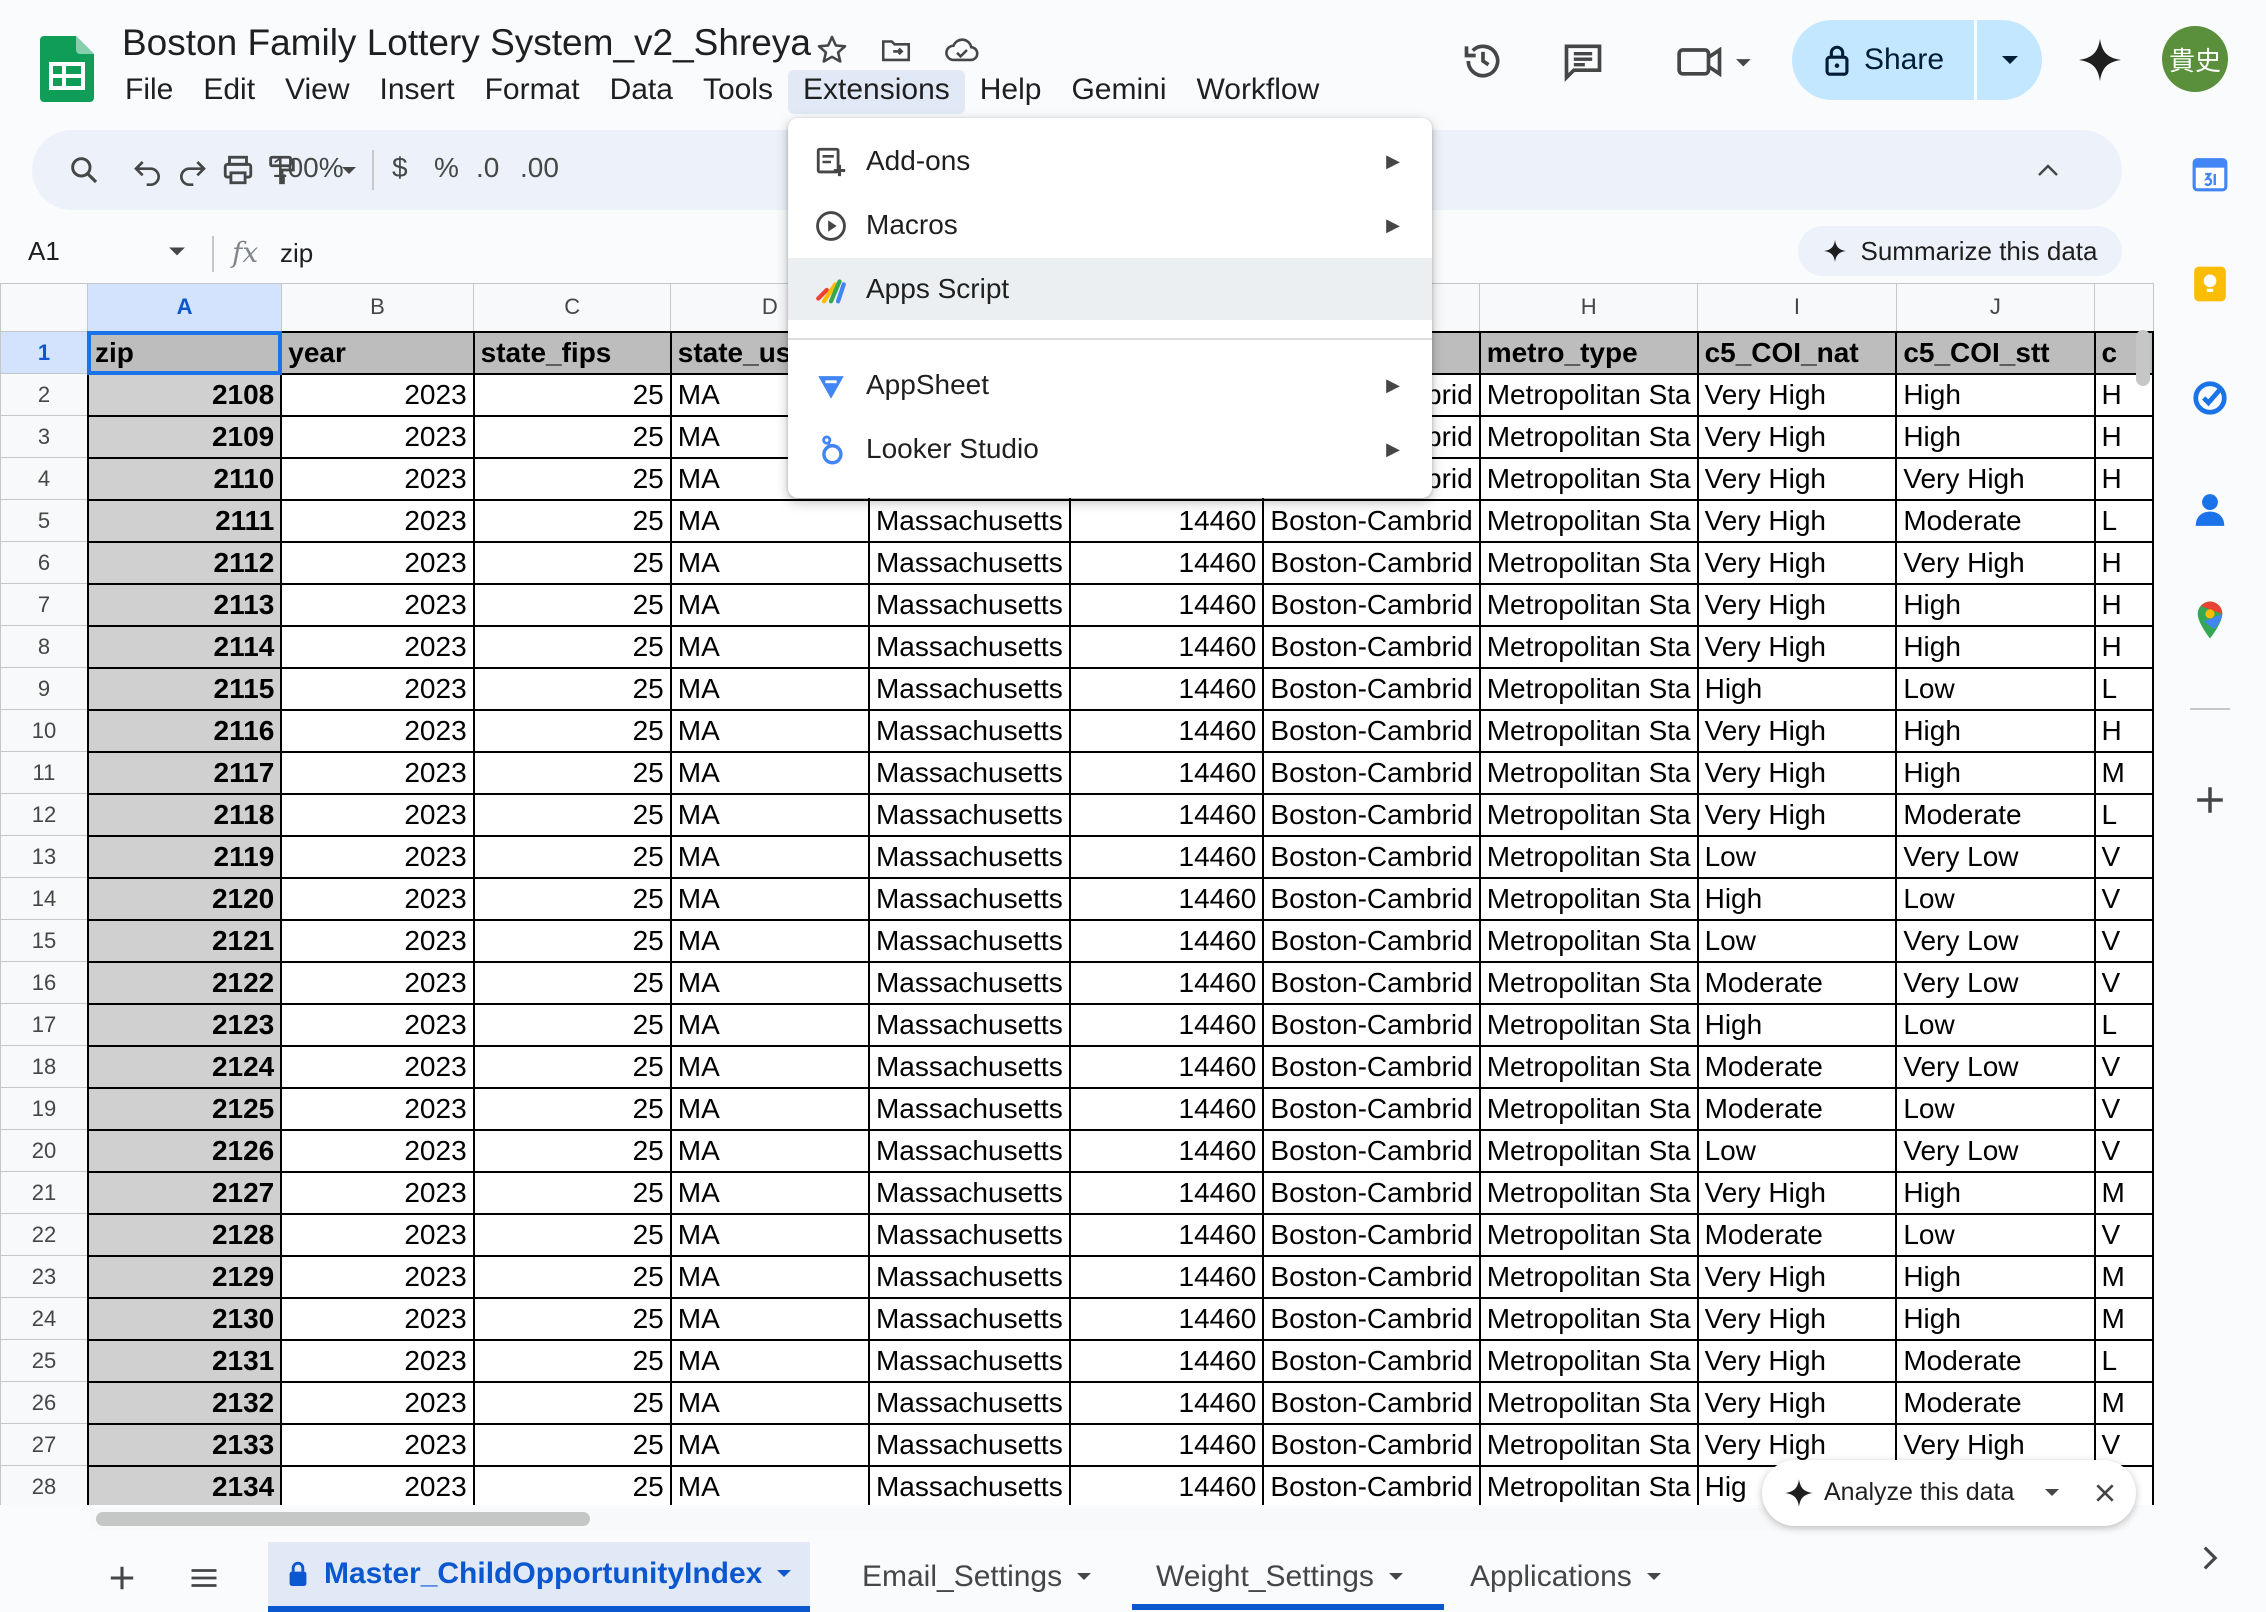  What do you see at coordinates (184, 1150) in the screenshot?
I see `grid-cell: 2126` at bounding box center [184, 1150].